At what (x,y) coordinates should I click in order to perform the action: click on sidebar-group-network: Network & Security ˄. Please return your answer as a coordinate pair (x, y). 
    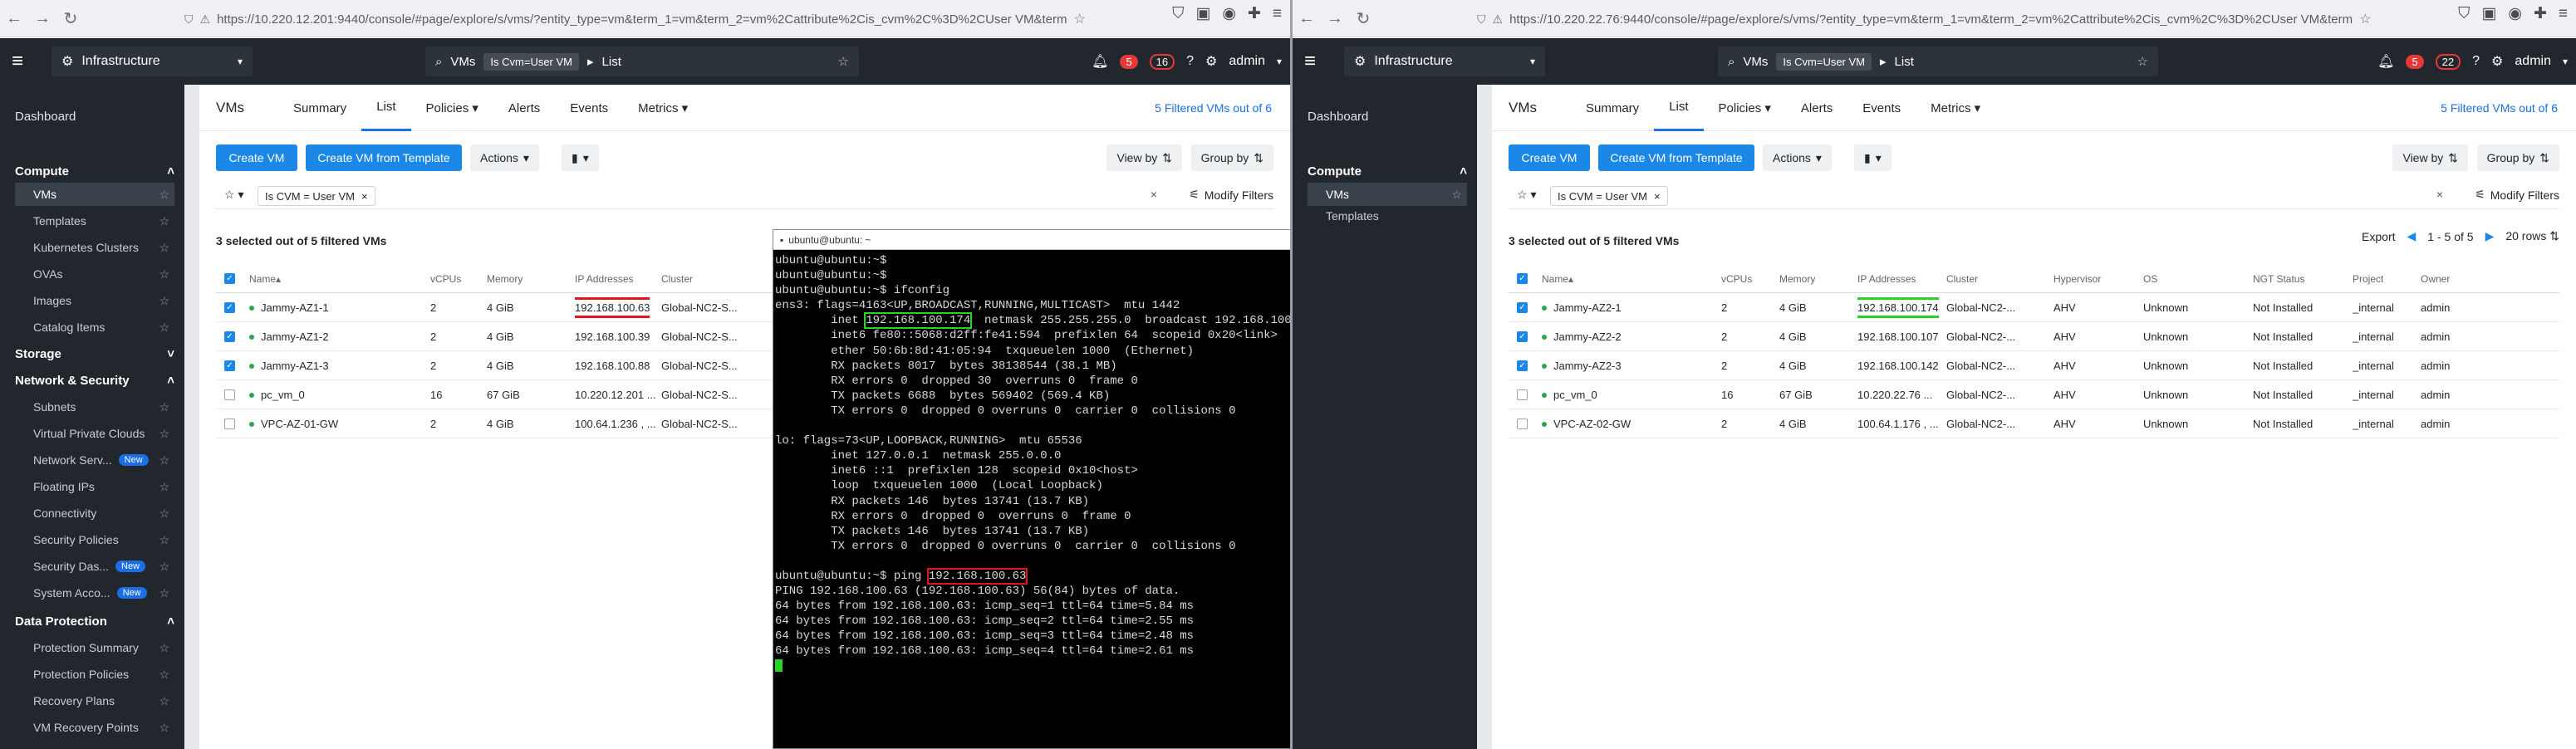
    Looking at the image, I should click on (94, 381).